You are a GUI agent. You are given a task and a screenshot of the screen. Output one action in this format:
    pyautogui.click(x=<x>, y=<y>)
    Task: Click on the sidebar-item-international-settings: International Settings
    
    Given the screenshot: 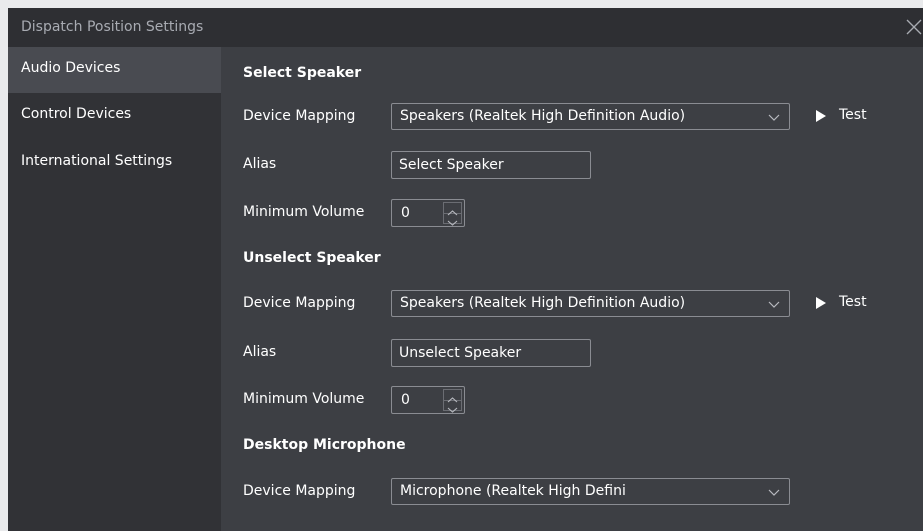 What is the action you would take?
    pyautogui.click(x=114, y=163)
    